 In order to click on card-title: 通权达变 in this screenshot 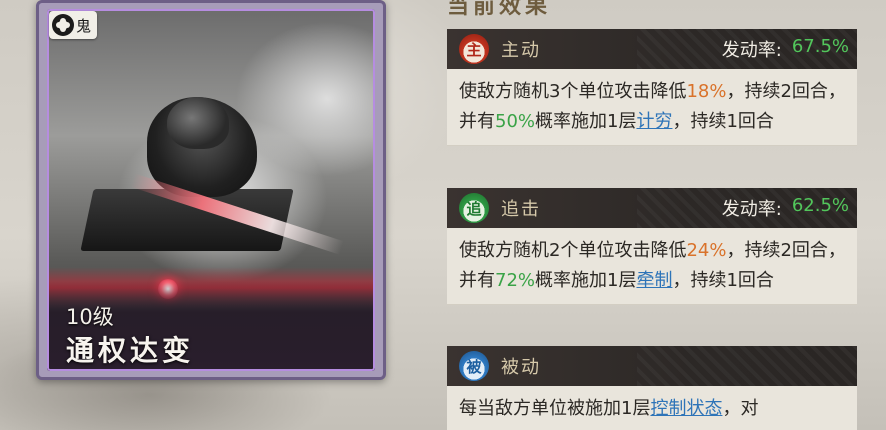, I will do `click(130, 350)`.